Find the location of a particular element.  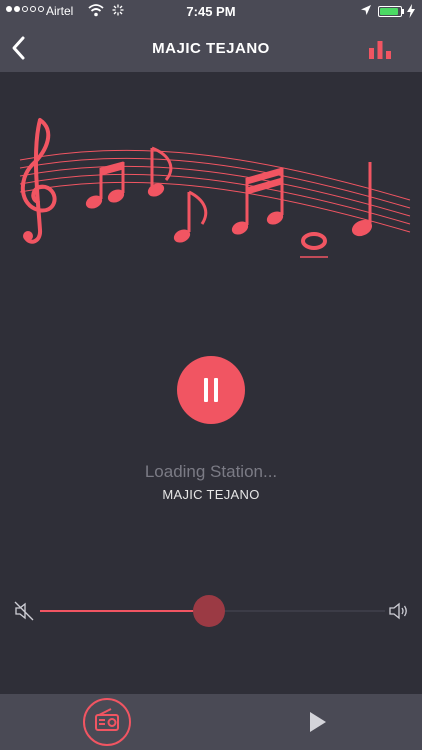

station-name: MAJIC TEJANO is located at coordinates (211, 494).